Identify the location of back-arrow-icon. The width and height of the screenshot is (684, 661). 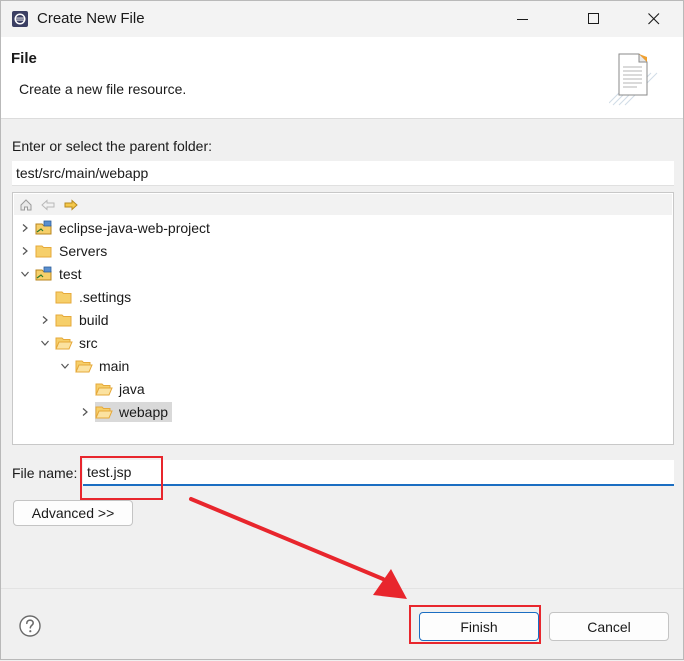
(48, 205).